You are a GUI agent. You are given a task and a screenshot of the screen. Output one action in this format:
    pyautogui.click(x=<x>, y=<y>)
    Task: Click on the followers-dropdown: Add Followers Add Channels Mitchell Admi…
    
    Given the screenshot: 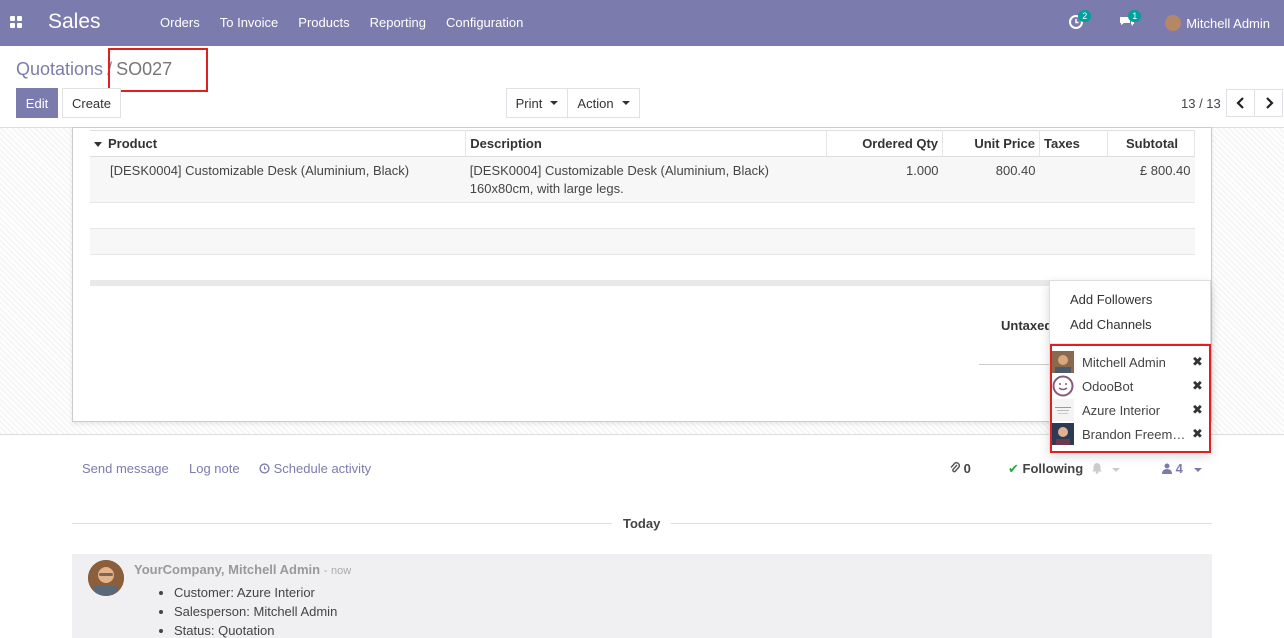 What is the action you would take?
    pyautogui.click(x=1130, y=366)
    